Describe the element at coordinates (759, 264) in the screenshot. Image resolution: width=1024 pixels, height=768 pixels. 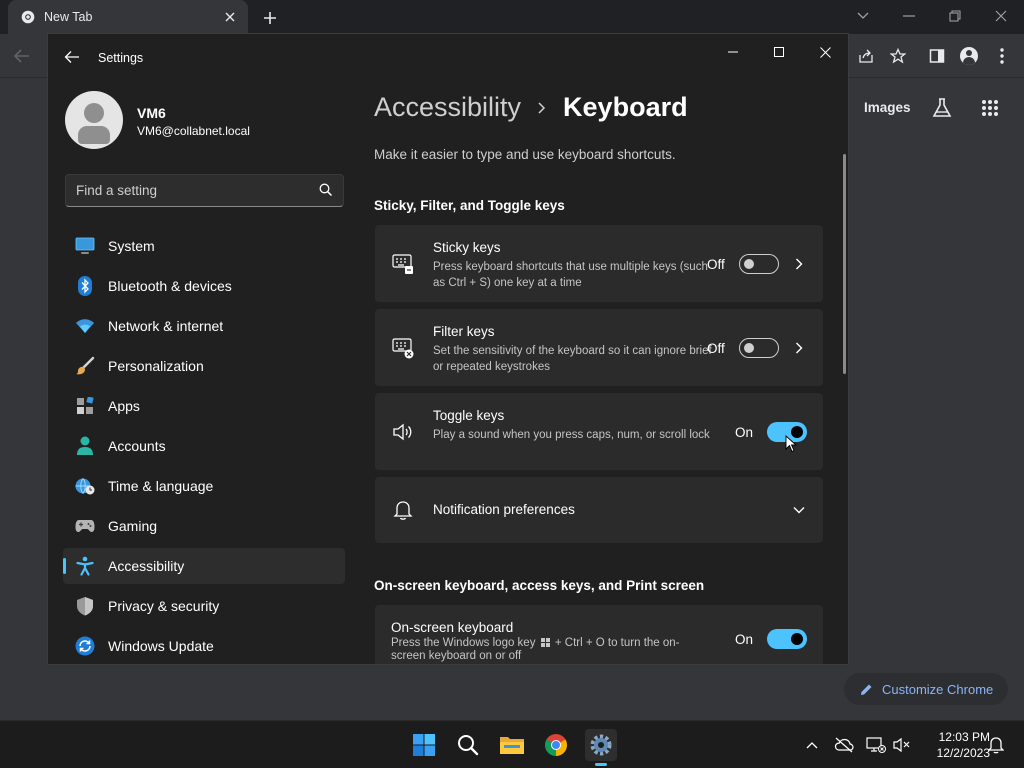
I see `sticky-keys-toggle` at that location.